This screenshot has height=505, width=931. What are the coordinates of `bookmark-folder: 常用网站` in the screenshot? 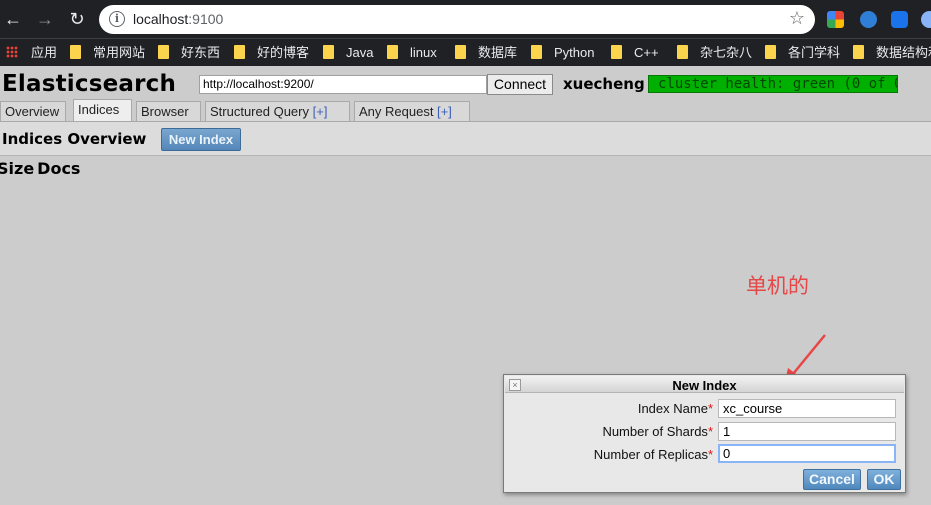 It's located at (107, 53).